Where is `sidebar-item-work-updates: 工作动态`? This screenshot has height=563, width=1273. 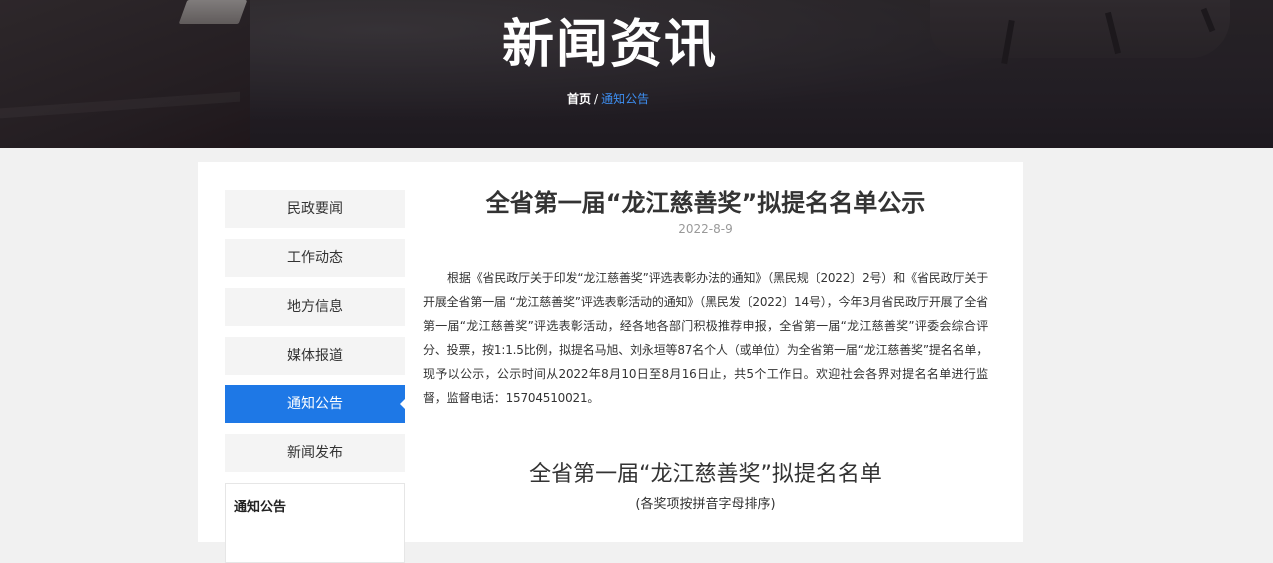 sidebar-item-work-updates: 工作动态 is located at coordinates (315, 258).